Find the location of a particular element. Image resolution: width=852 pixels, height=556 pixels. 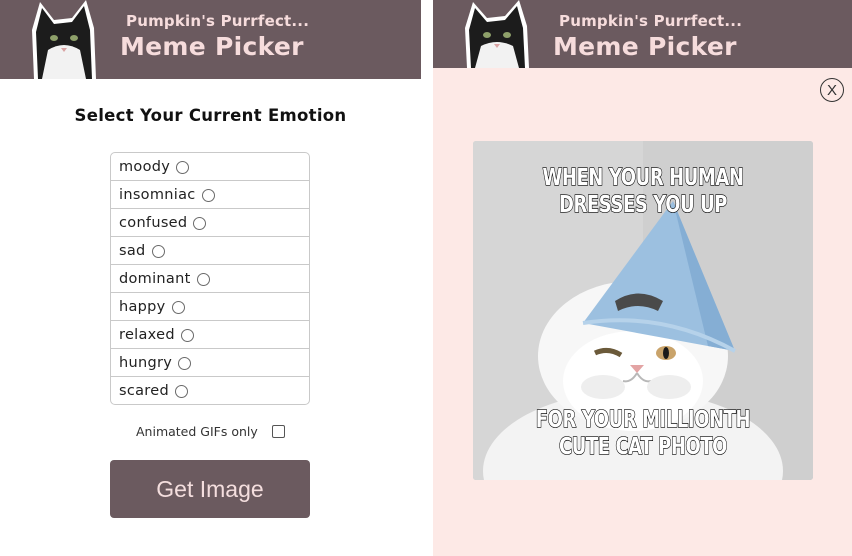

emotion-heading: Select Your Current Emotion is located at coordinates (210, 115).